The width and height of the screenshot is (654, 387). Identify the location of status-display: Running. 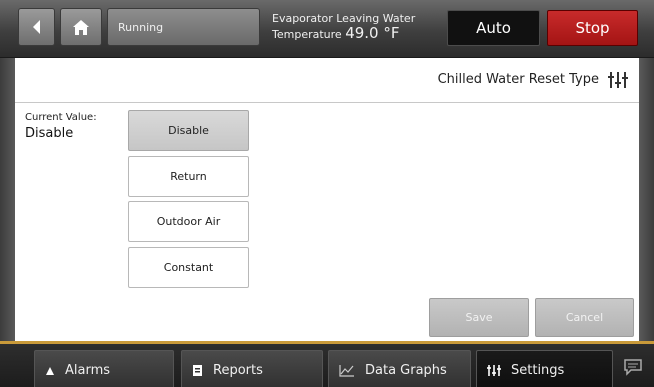
(183, 27).